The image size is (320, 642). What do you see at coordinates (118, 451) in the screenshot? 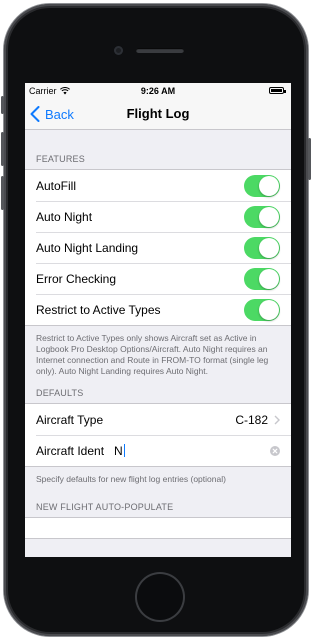
I see `aircraft-ident-field: N` at bounding box center [118, 451].